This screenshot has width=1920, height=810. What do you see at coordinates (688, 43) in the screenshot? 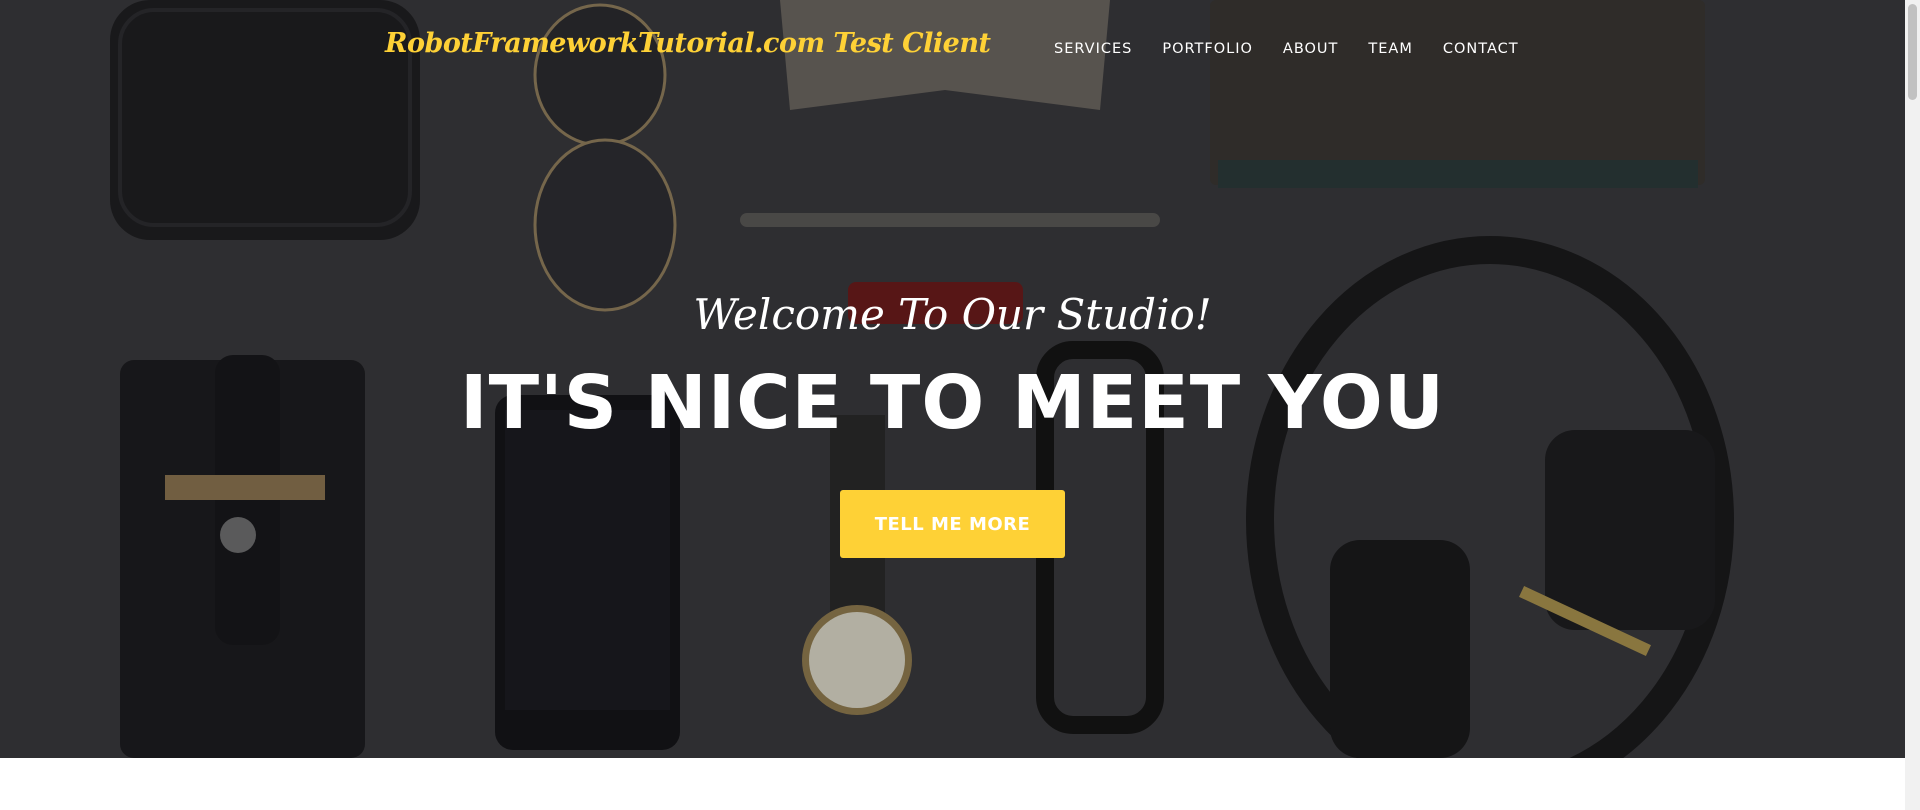
I see `brand-logo-link: RobotFrameworkTutorial.com Test Client` at bounding box center [688, 43].